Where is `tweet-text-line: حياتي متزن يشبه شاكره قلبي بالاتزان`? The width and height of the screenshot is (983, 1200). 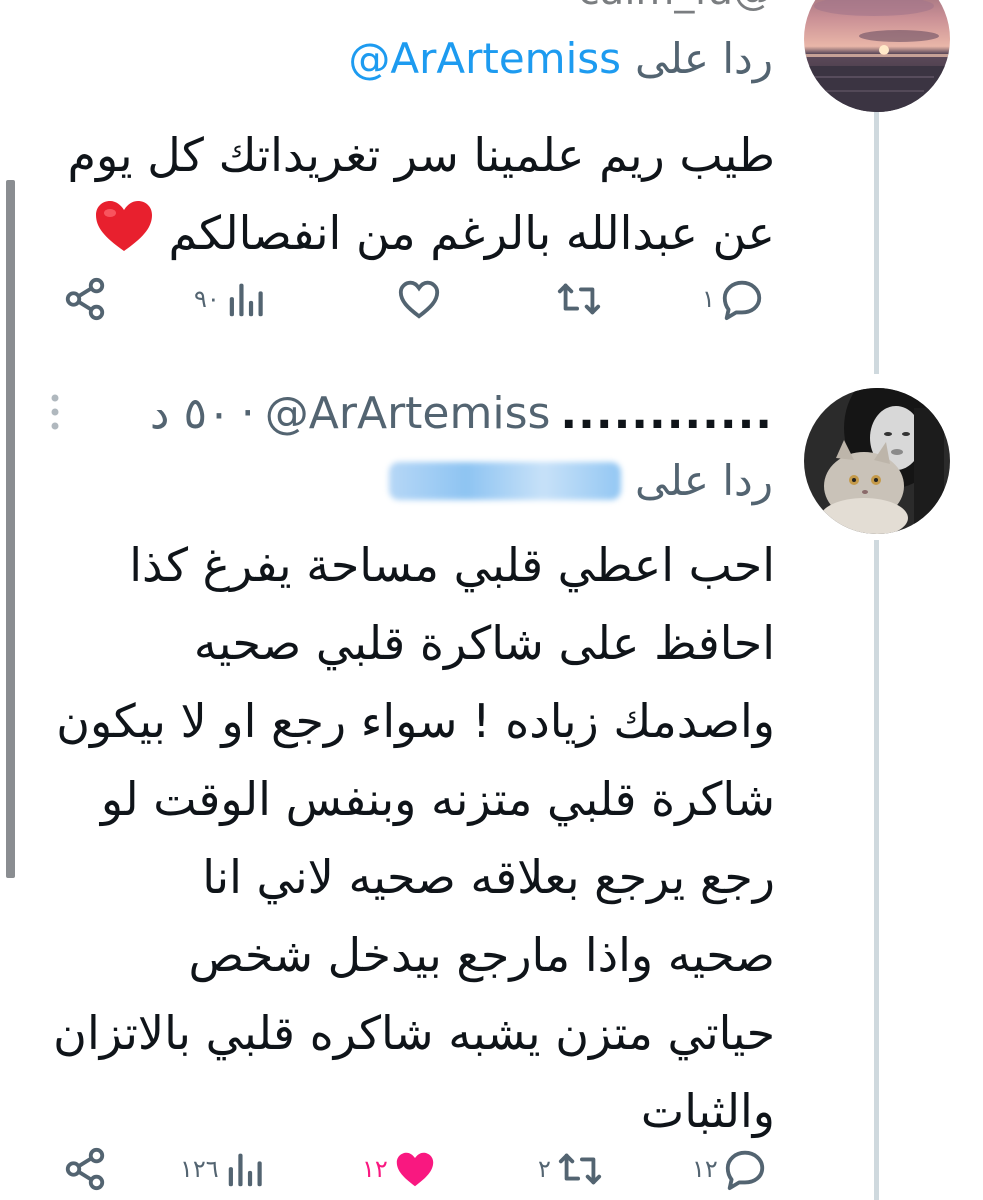 tweet-text-line: حياتي متزن يشبه شاكره قلبي بالاتزان is located at coordinates (414, 1033).